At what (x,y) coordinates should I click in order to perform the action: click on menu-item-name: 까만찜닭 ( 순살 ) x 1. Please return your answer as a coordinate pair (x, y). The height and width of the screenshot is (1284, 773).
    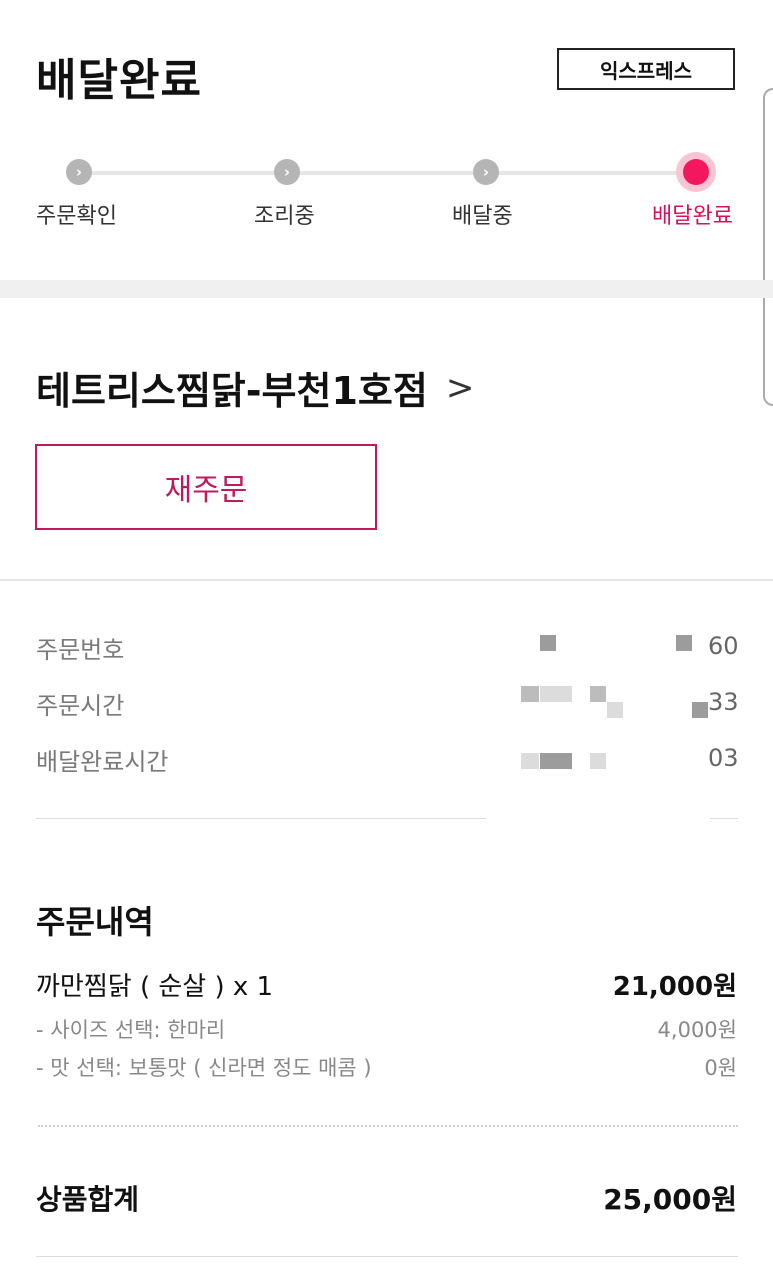
    Looking at the image, I should click on (155, 987).